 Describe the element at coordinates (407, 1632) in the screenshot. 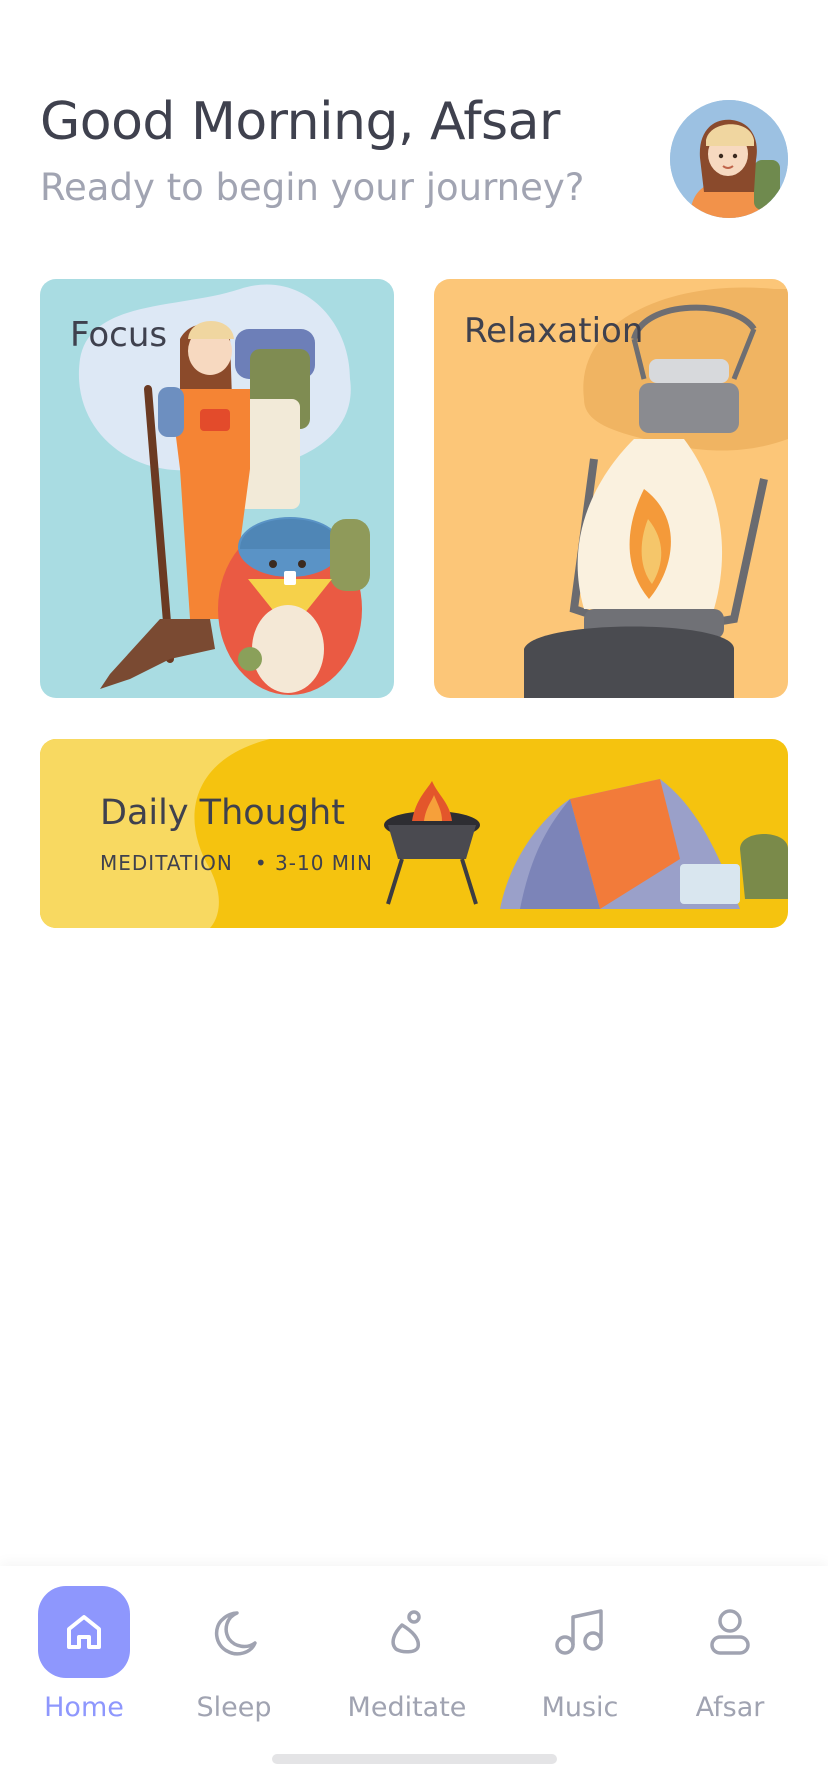

I see `meditate-icon` at that location.